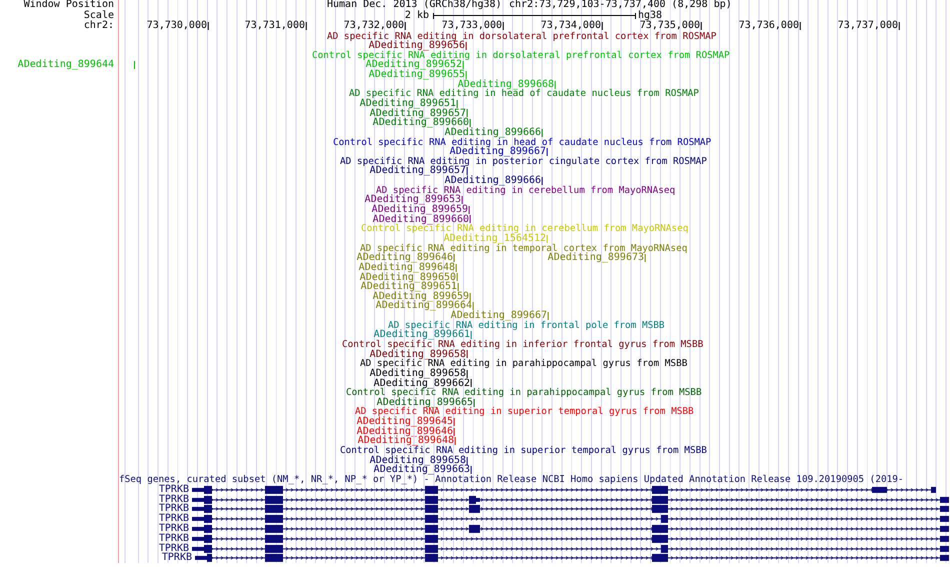  What do you see at coordinates (416, 15) in the screenshot?
I see `scale-size: 2 kb` at bounding box center [416, 15].